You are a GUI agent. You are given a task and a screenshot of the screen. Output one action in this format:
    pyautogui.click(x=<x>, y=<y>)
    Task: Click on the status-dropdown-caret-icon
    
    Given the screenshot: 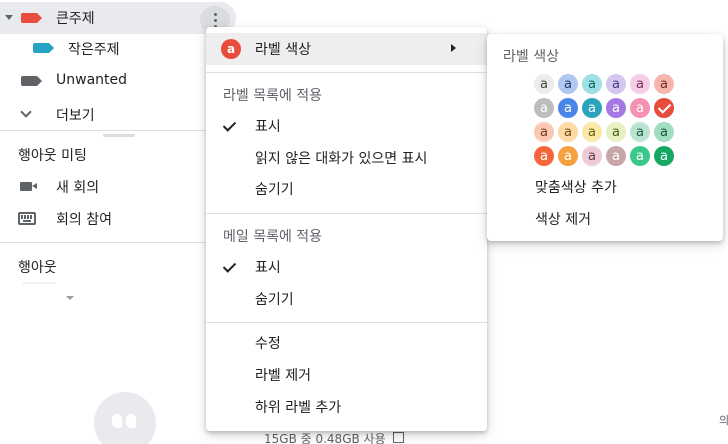 What is the action you would take?
    pyautogui.click(x=70, y=298)
    